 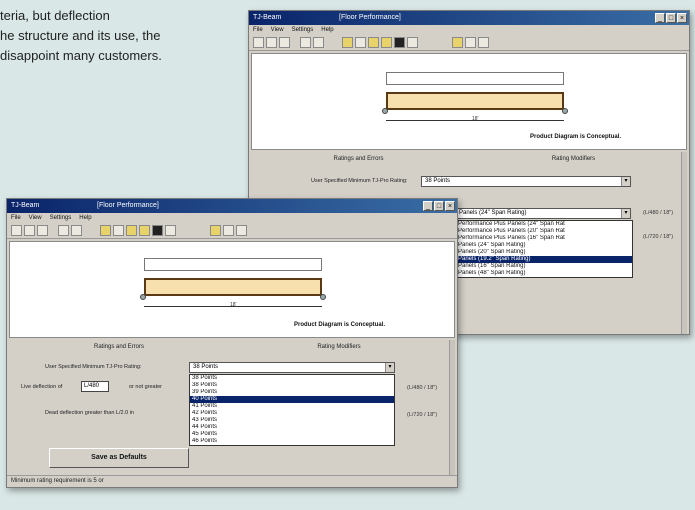 What do you see at coordinates (292, 392) in the screenshot?
I see `list-item: 39 Points` at bounding box center [292, 392].